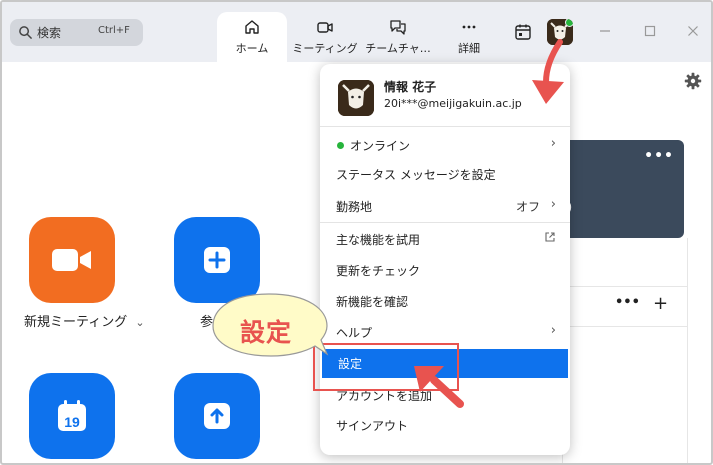  I want to click on user-email: 20i***@meijigakuin.ac.jp, so click(453, 103).